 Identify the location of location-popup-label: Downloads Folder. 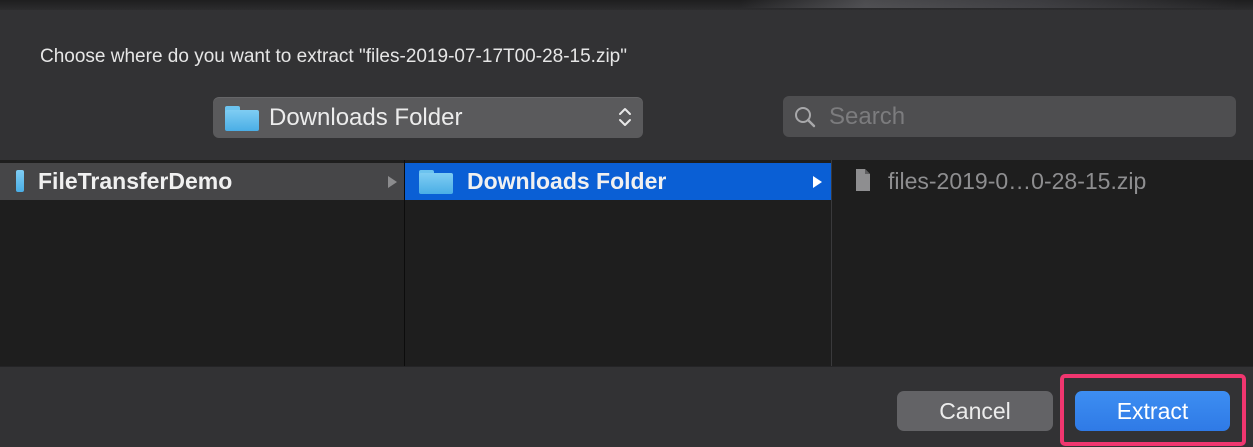
(366, 117).